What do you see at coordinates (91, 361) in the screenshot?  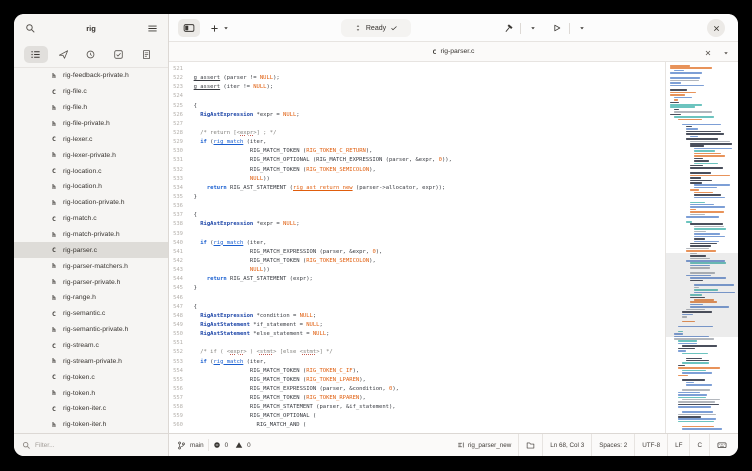 I see `file-item: h rig-stream-private.h` at bounding box center [91, 361].